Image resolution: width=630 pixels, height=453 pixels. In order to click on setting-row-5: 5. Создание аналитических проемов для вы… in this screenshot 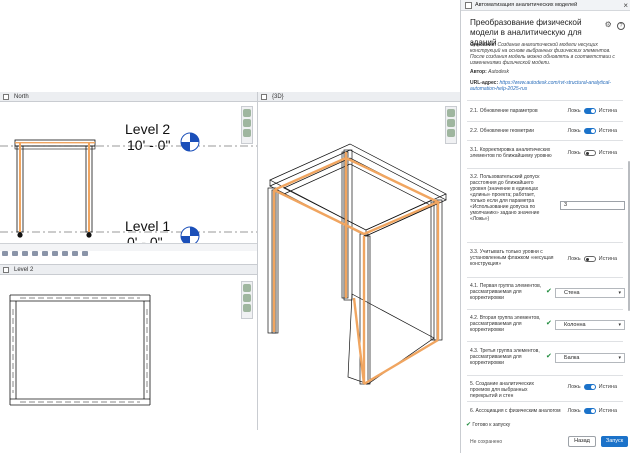, I will do `click(545, 387)`.